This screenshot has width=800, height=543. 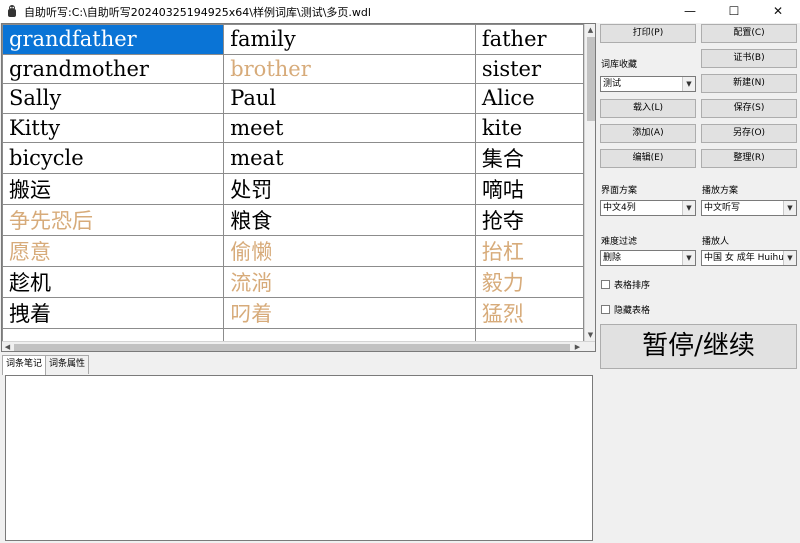 I want to click on config-button: 配置(C), so click(x=749, y=33).